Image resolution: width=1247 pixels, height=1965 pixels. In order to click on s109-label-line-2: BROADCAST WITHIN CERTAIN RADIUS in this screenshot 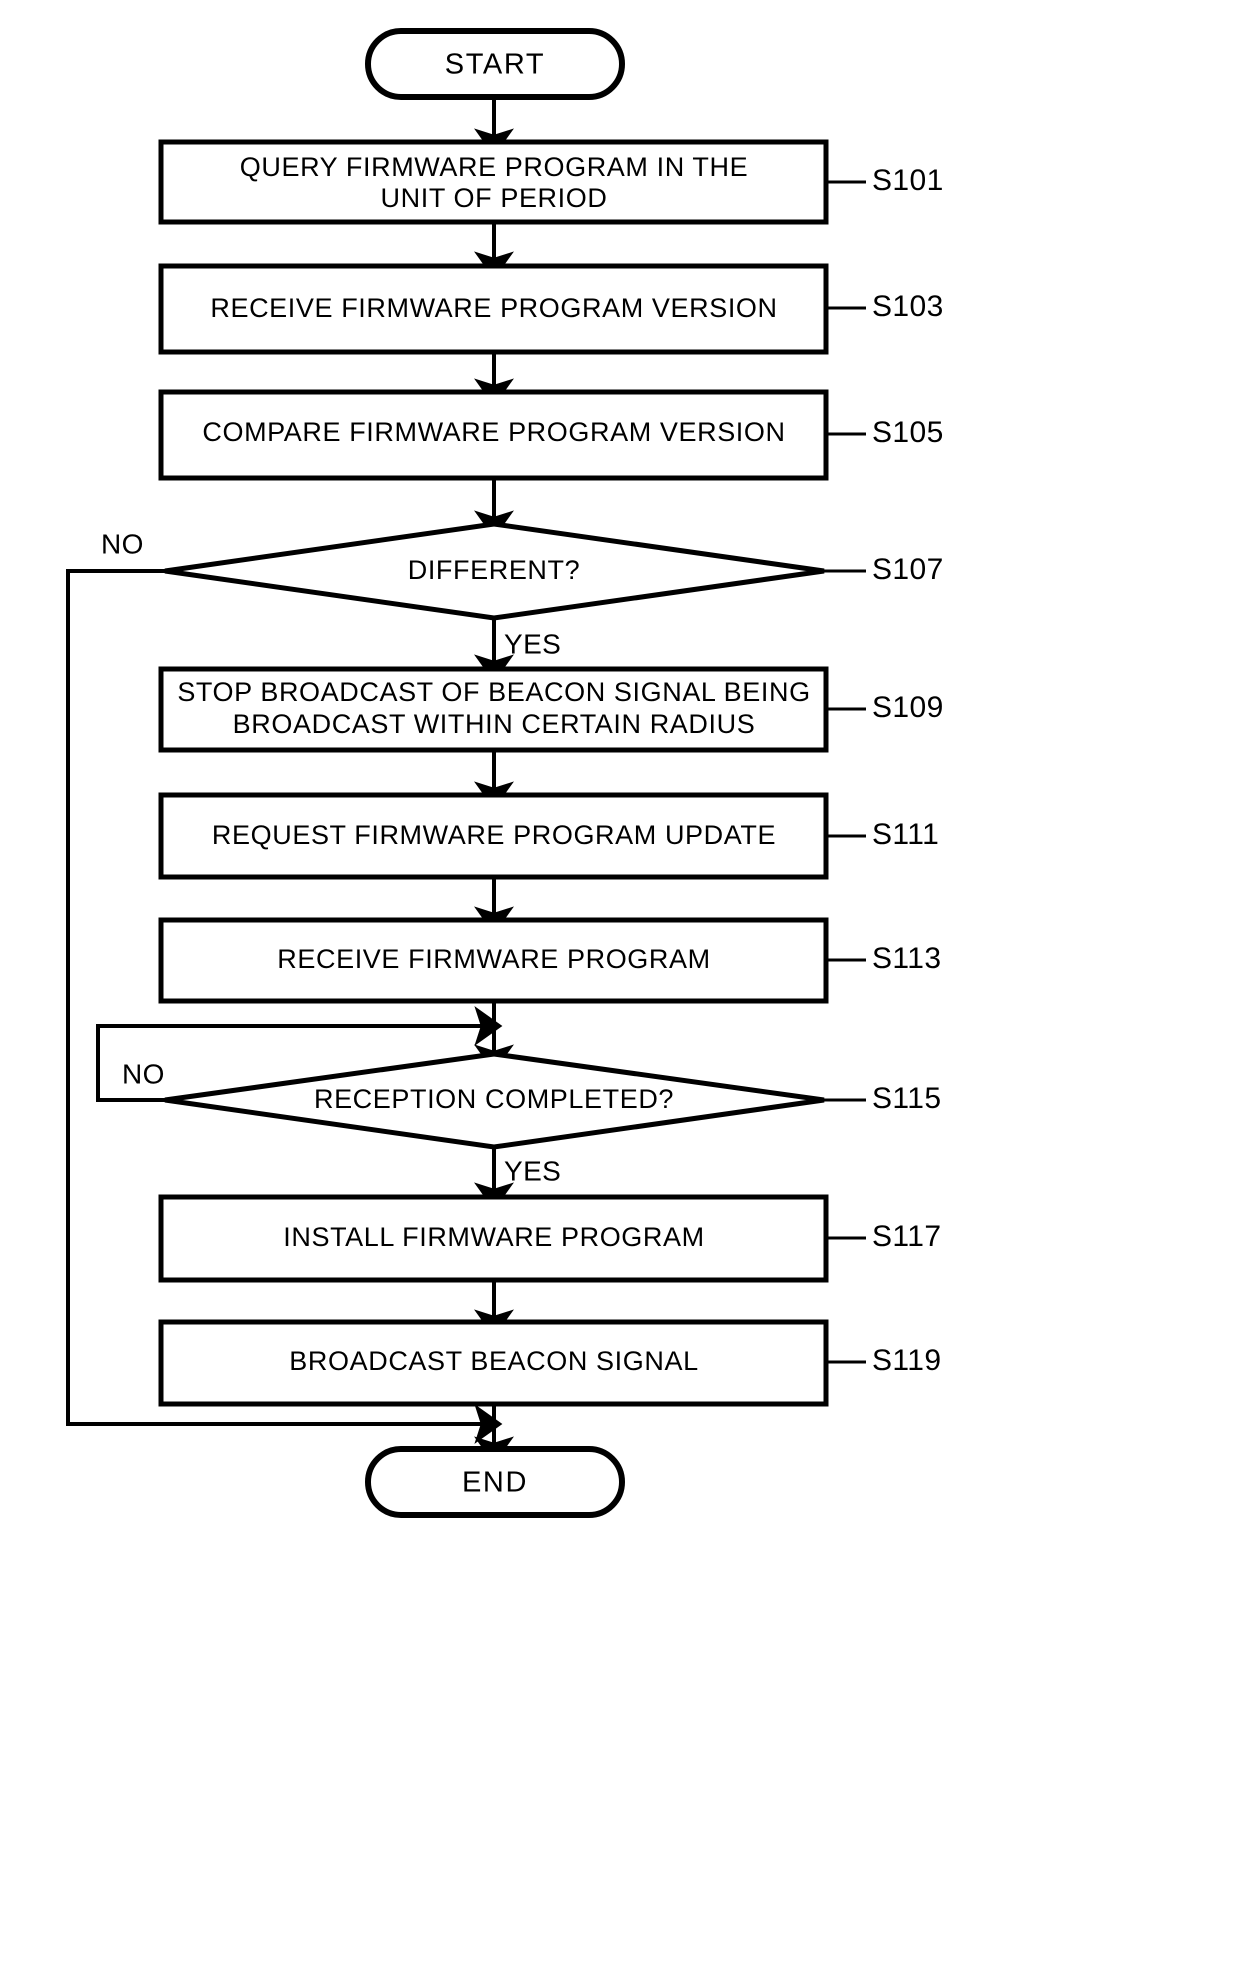, I will do `click(494, 724)`.